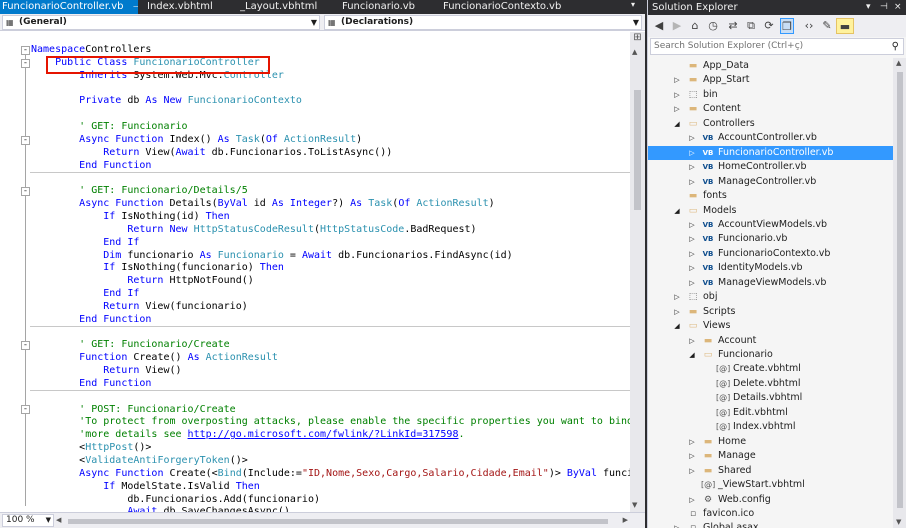  Describe the element at coordinates (770, 398) in the screenshot. I see `tree-item: [@] Details.vbhtml` at that location.